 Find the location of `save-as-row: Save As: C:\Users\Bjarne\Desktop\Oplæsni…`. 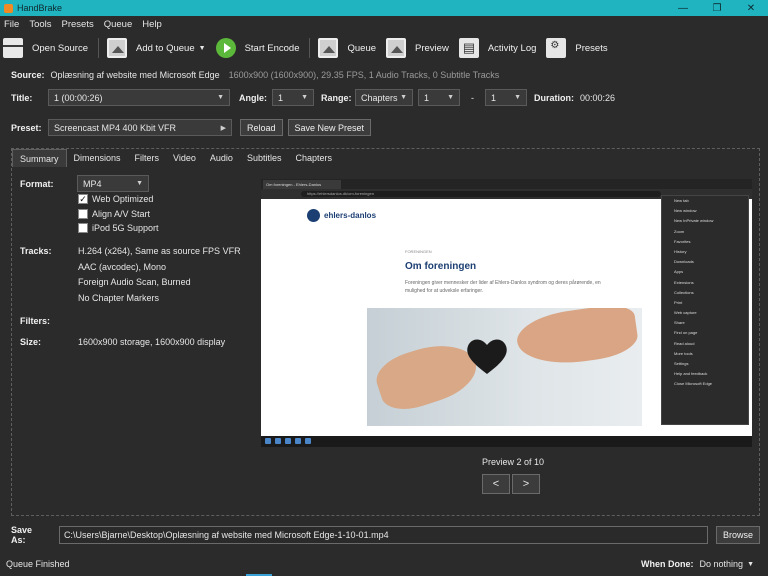

save-as-row: Save As: C:\Users\Bjarne\Desktop\Oplæsni… is located at coordinates (385, 534).